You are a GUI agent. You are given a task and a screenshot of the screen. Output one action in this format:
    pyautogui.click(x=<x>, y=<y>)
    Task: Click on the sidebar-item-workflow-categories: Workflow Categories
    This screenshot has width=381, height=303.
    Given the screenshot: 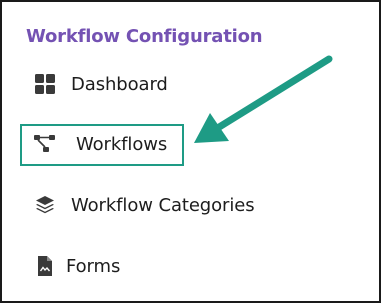 What is the action you would take?
    pyautogui.click(x=144, y=205)
    